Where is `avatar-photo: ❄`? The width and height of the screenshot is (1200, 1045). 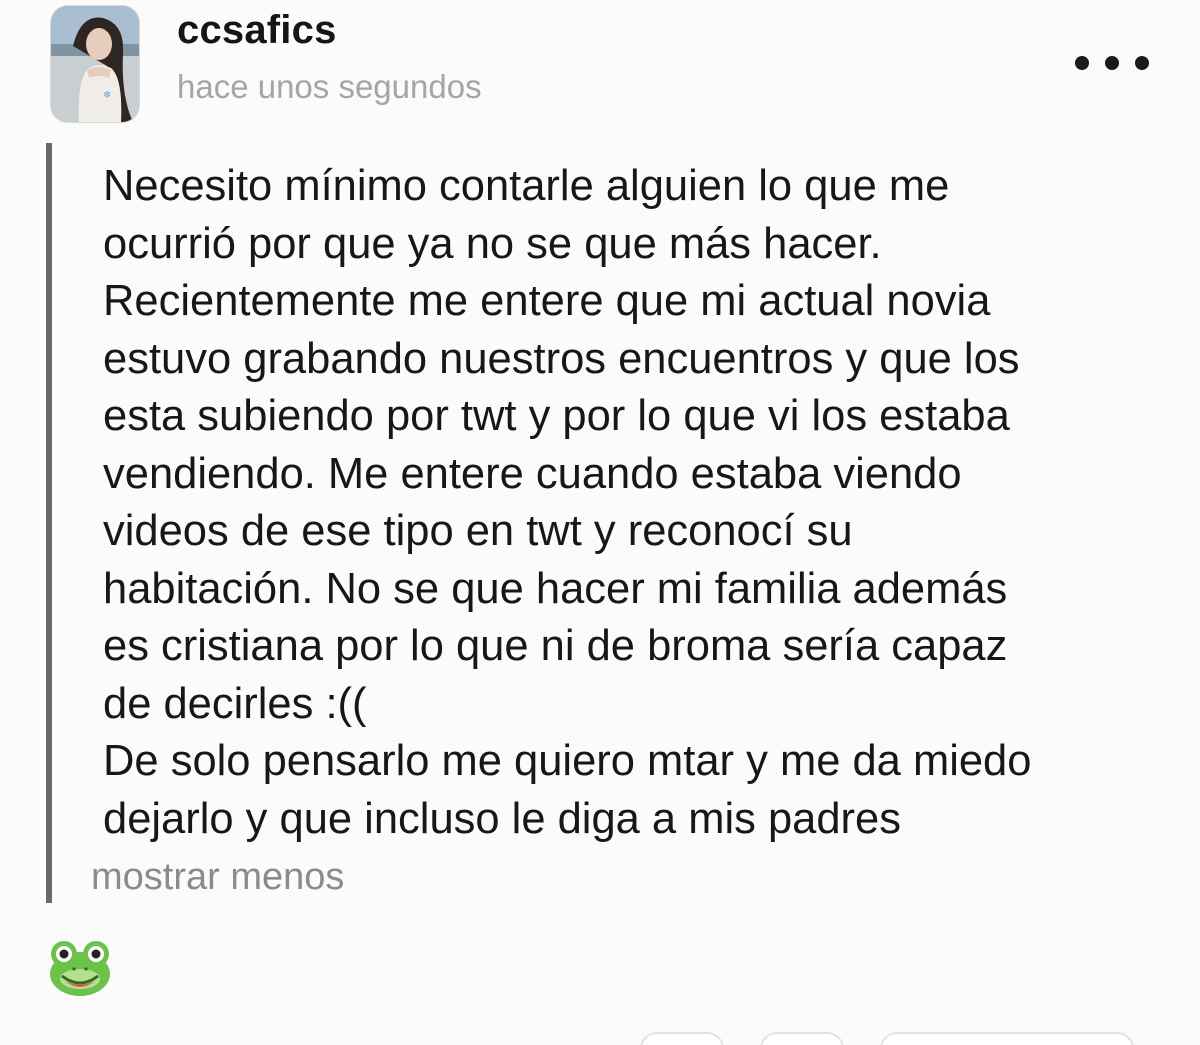 avatar-photo: ❄ is located at coordinates (95, 64).